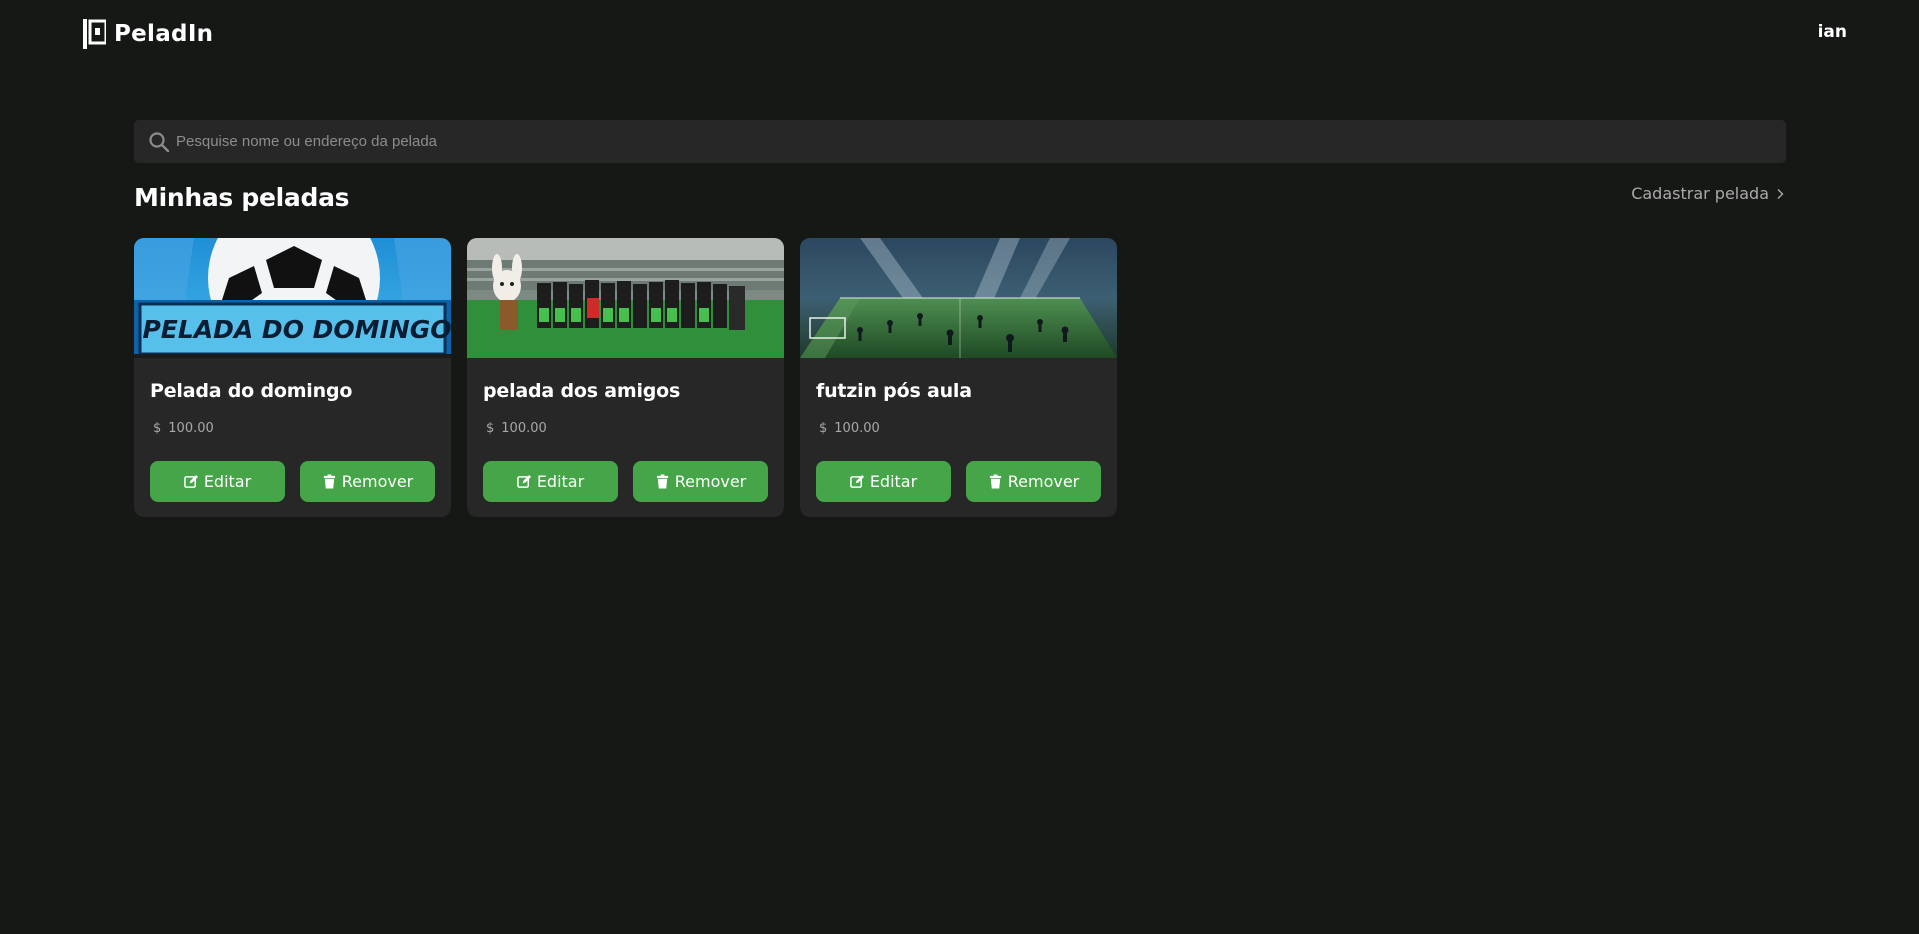 This screenshot has height=934, width=1919. I want to click on pelada-card: futzin pós aula $ 100.00 Editar Remover, so click(958, 377).